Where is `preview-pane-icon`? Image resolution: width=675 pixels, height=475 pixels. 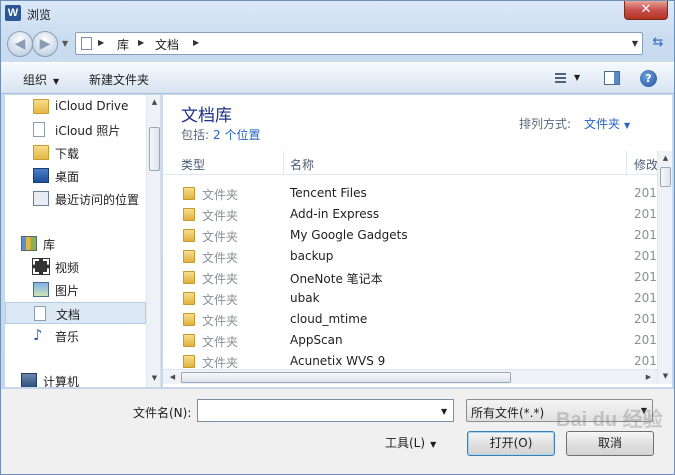 preview-pane-icon is located at coordinates (612, 78).